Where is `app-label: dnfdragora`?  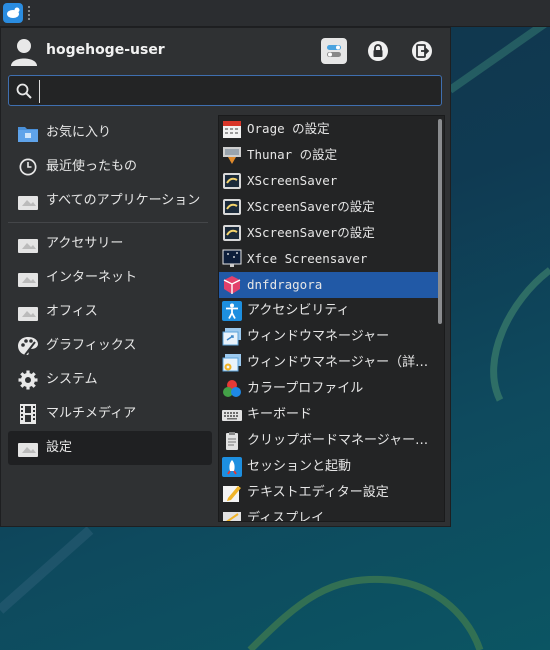 app-label: dnfdragora is located at coordinates (285, 284).